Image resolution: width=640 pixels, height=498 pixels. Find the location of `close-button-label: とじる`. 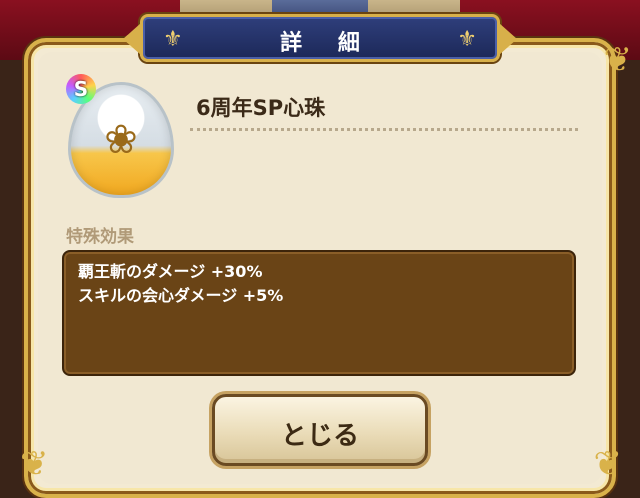

close-button-label: とじる is located at coordinates (319, 436).